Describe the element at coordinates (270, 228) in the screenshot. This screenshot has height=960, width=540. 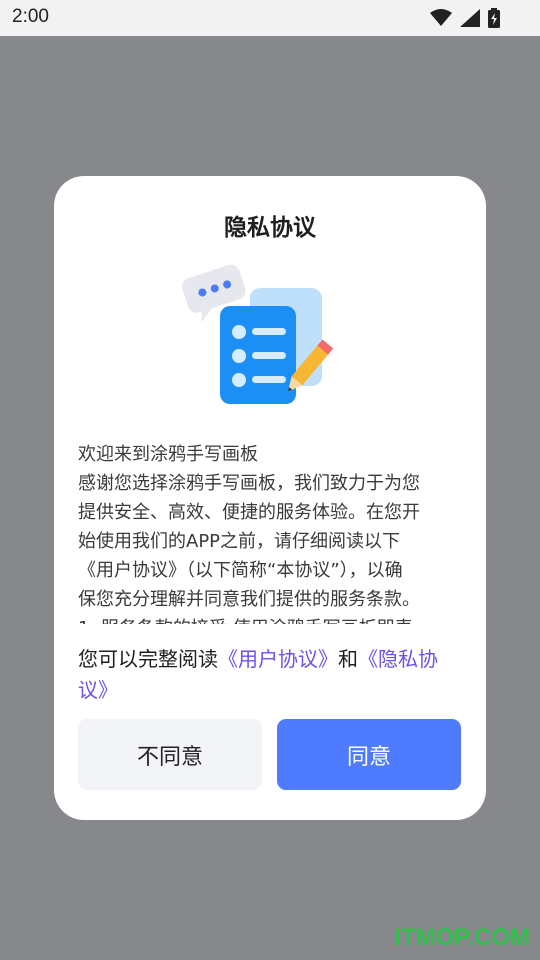
I see `dialog-title: 隐私协议` at that location.